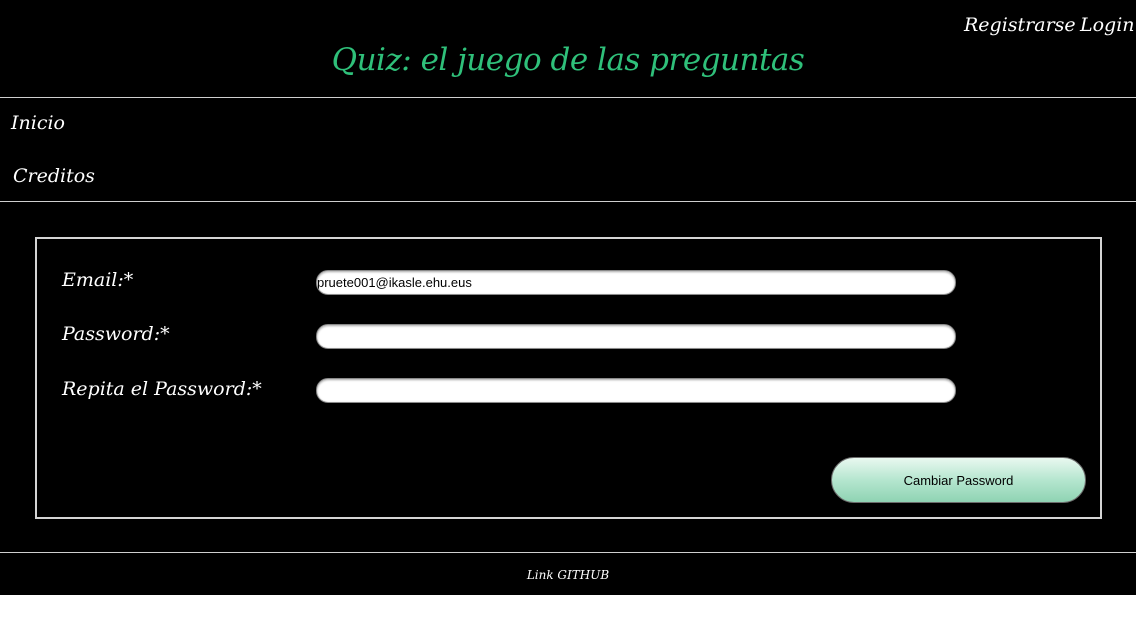  What do you see at coordinates (54, 176) in the screenshot?
I see `nav-item-creditos: Creditos` at bounding box center [54, 176].